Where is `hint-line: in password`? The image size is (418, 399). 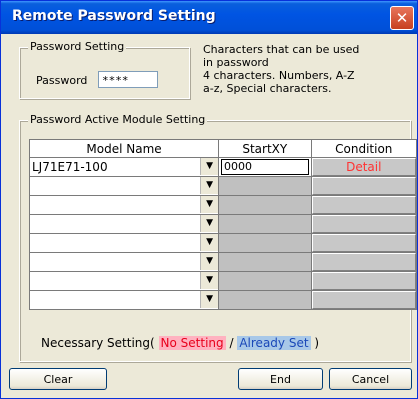
hint-line: in password is located at coordinates (236, 62).